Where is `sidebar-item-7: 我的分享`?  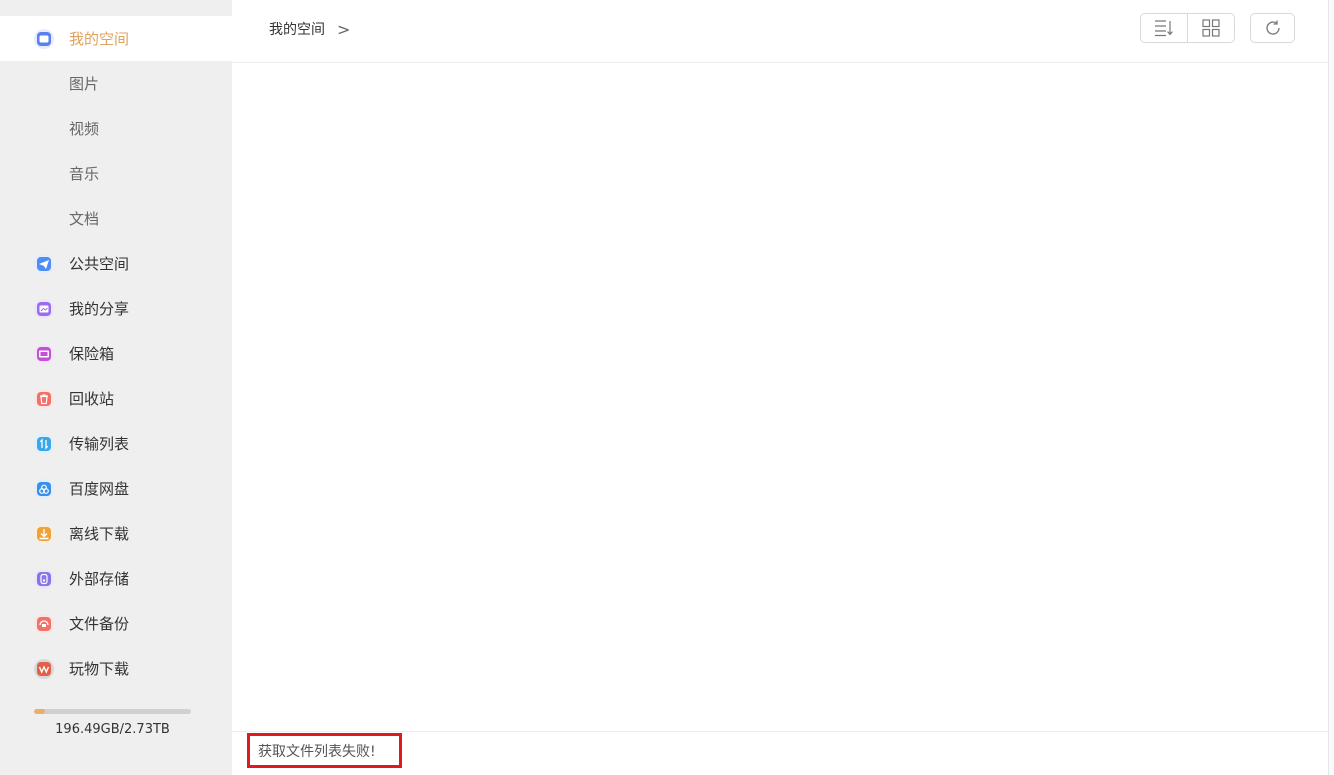
sidebar-item-7: 我的分享 is located at coordinates (116, 308).